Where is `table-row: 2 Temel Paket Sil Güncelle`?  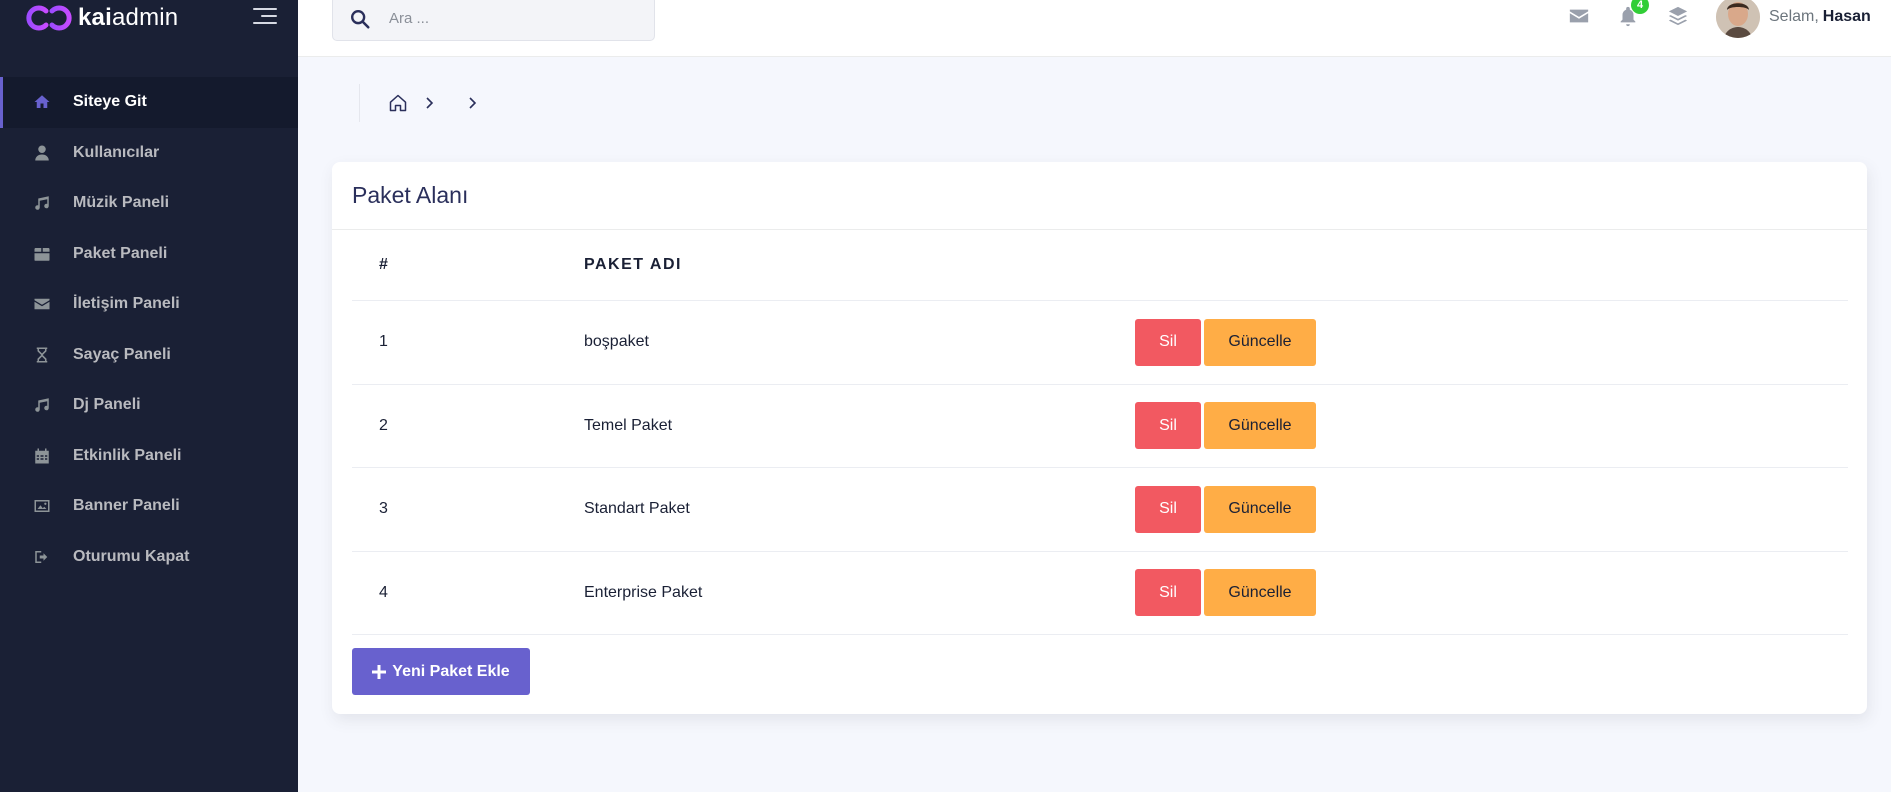 table-row: 2 Temel Paket Sil Güncelle is located at coordinates (1100, 426).